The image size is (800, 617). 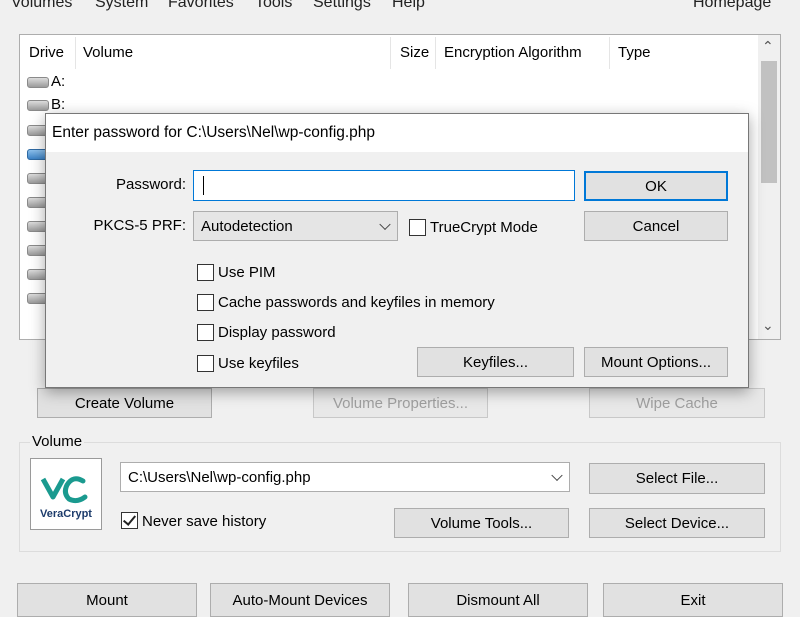 What do you see at coordinates (498, 600) in the screenshot?
I see `dismount-all-button: Dismount All` at bounding box center [498, 600].